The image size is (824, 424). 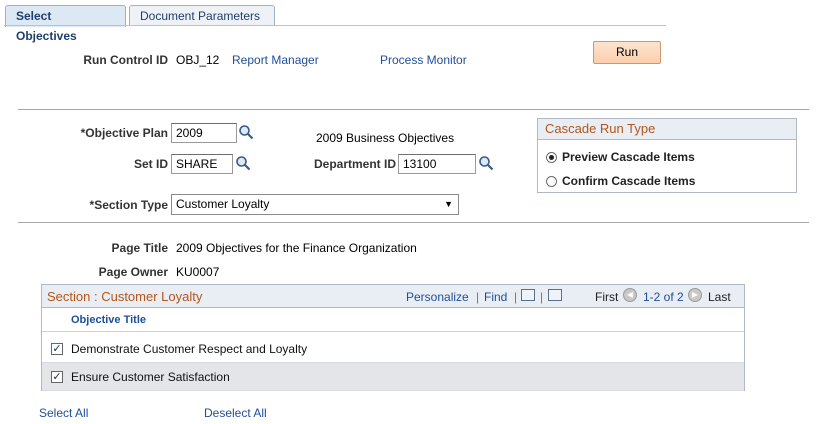 What do you see at coordinates (486, 163) in the screenshot?
I see `department-id-lookup-icon` at bounding box center [486, 163].